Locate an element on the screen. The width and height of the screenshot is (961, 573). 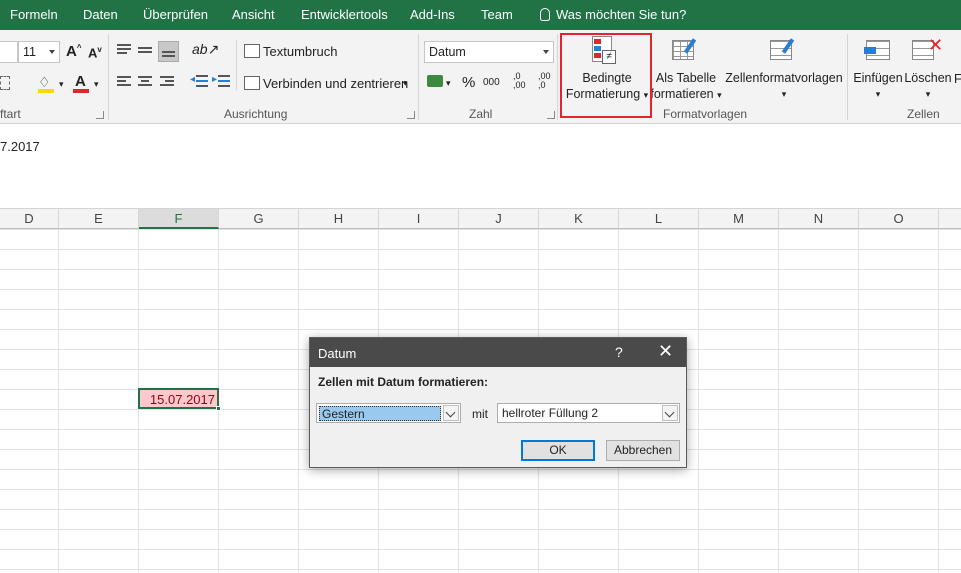
alignment-group-label: Ausrichtung is located at coordinates (256, 114).